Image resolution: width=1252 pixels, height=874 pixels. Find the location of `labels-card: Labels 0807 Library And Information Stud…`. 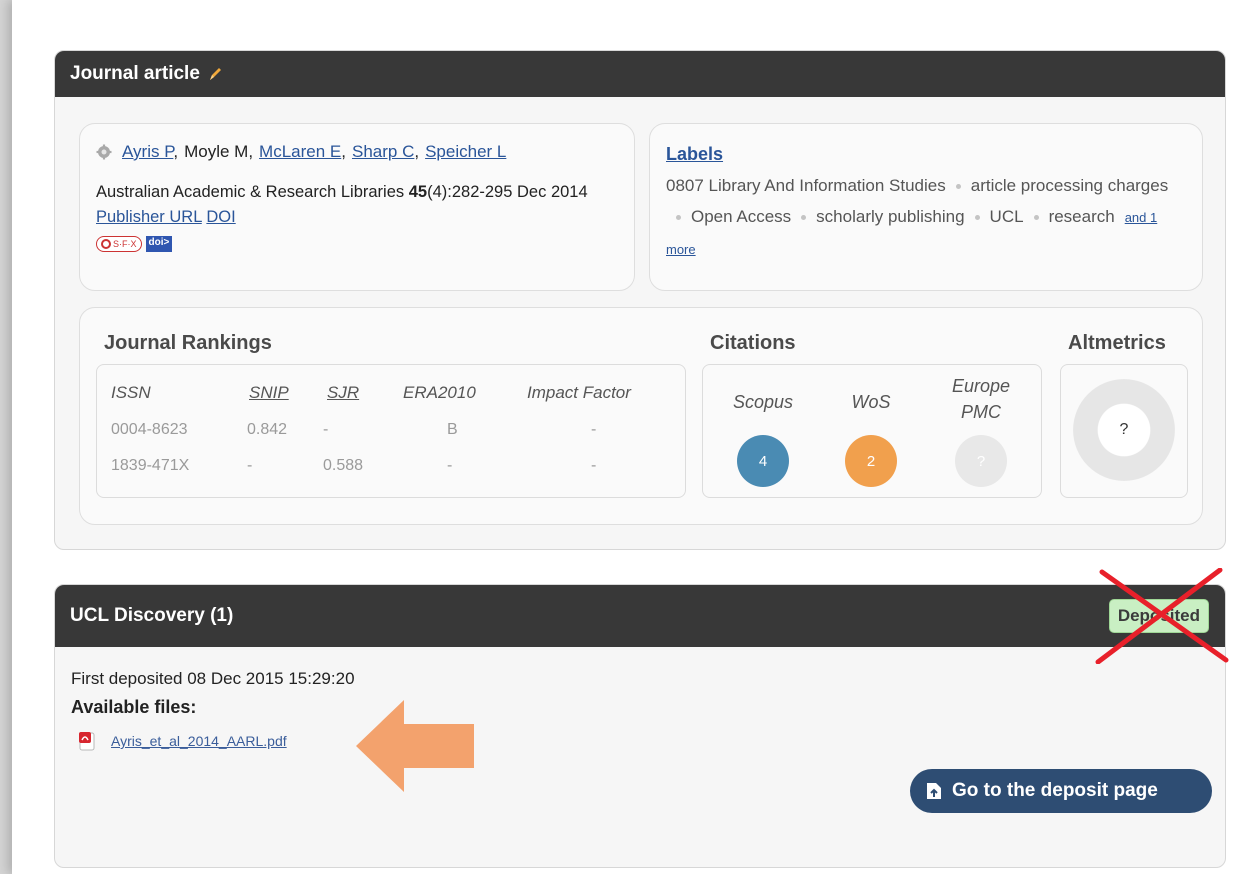

labels-card: Labels 0807 Library And Information Stud… is located at coordinates (926, 207).